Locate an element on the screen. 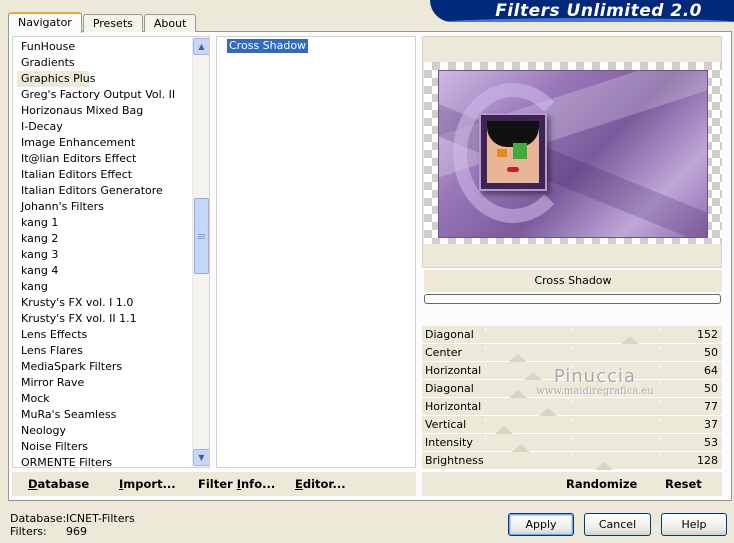  category-item: Greg's Factory Output Vol. II is located at coordinates (103, 95).